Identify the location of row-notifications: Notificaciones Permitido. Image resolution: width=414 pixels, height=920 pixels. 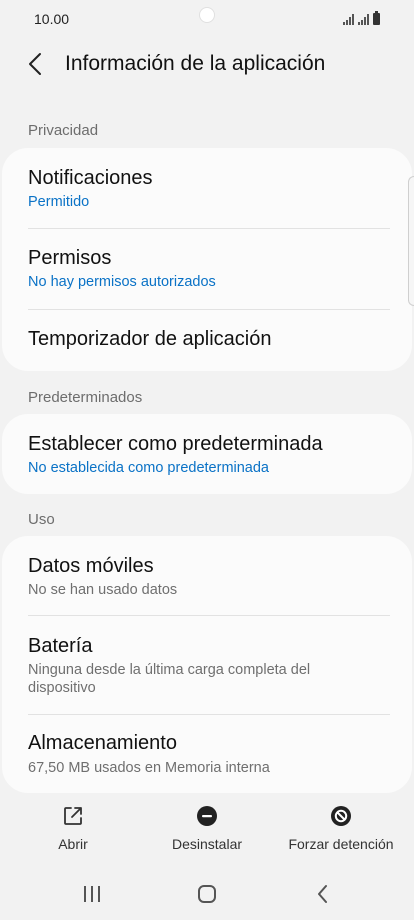
(207, 188).